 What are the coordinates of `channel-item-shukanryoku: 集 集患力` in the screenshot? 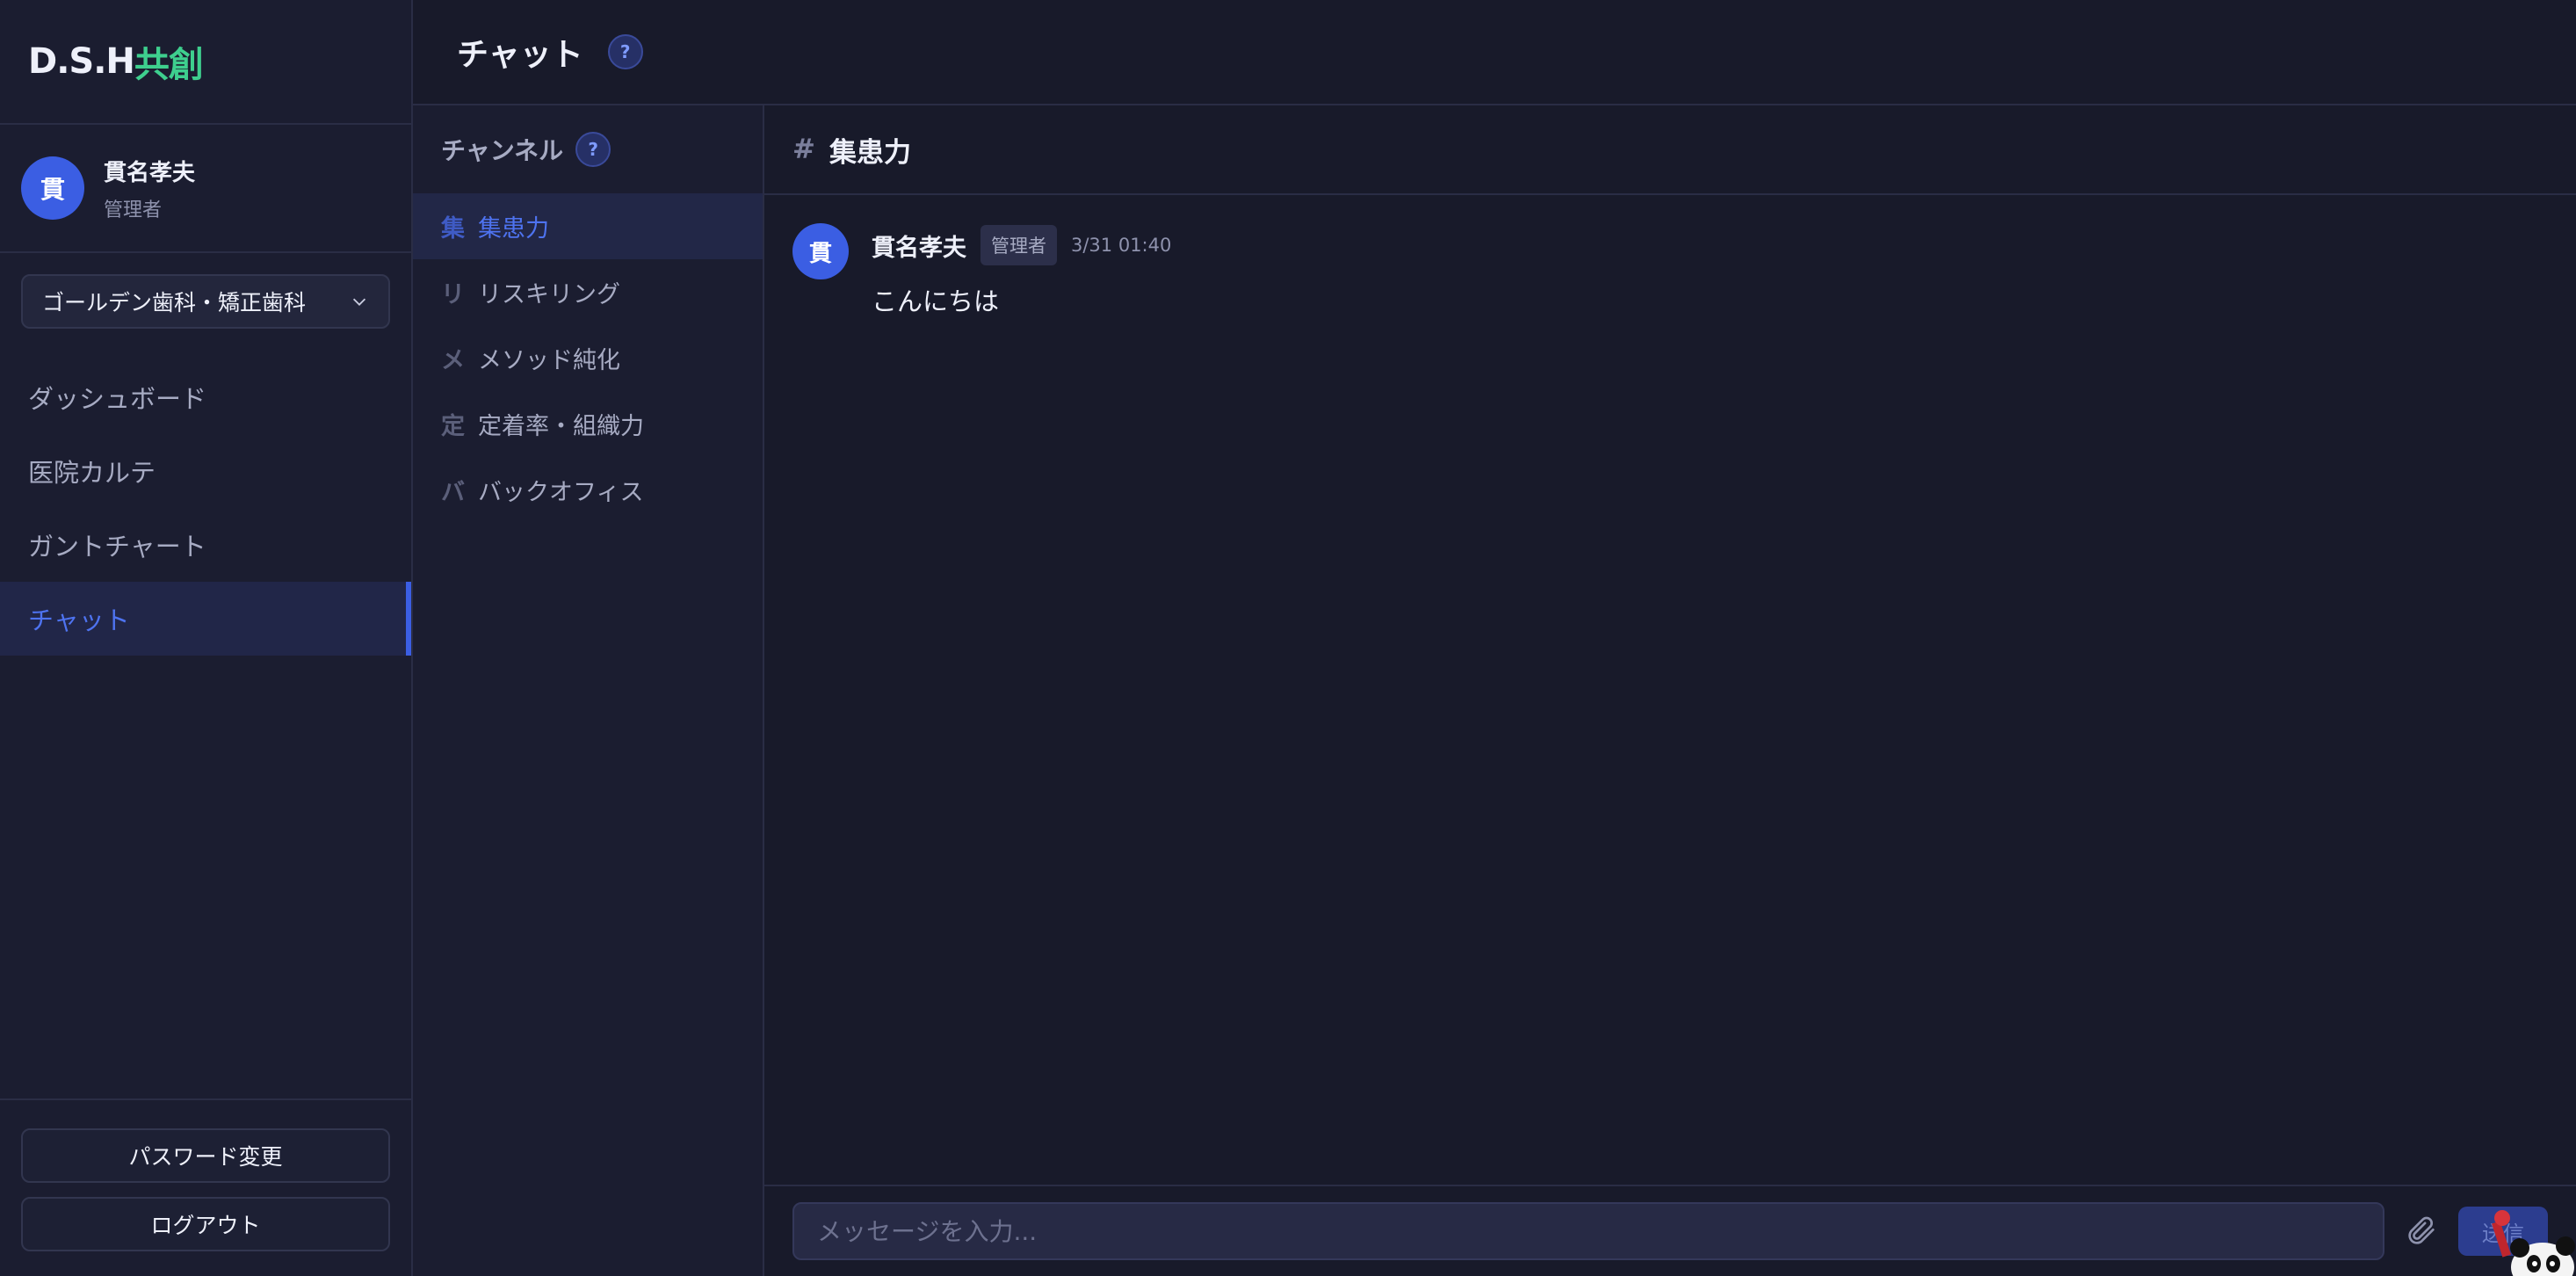 It's located at (588, 226).